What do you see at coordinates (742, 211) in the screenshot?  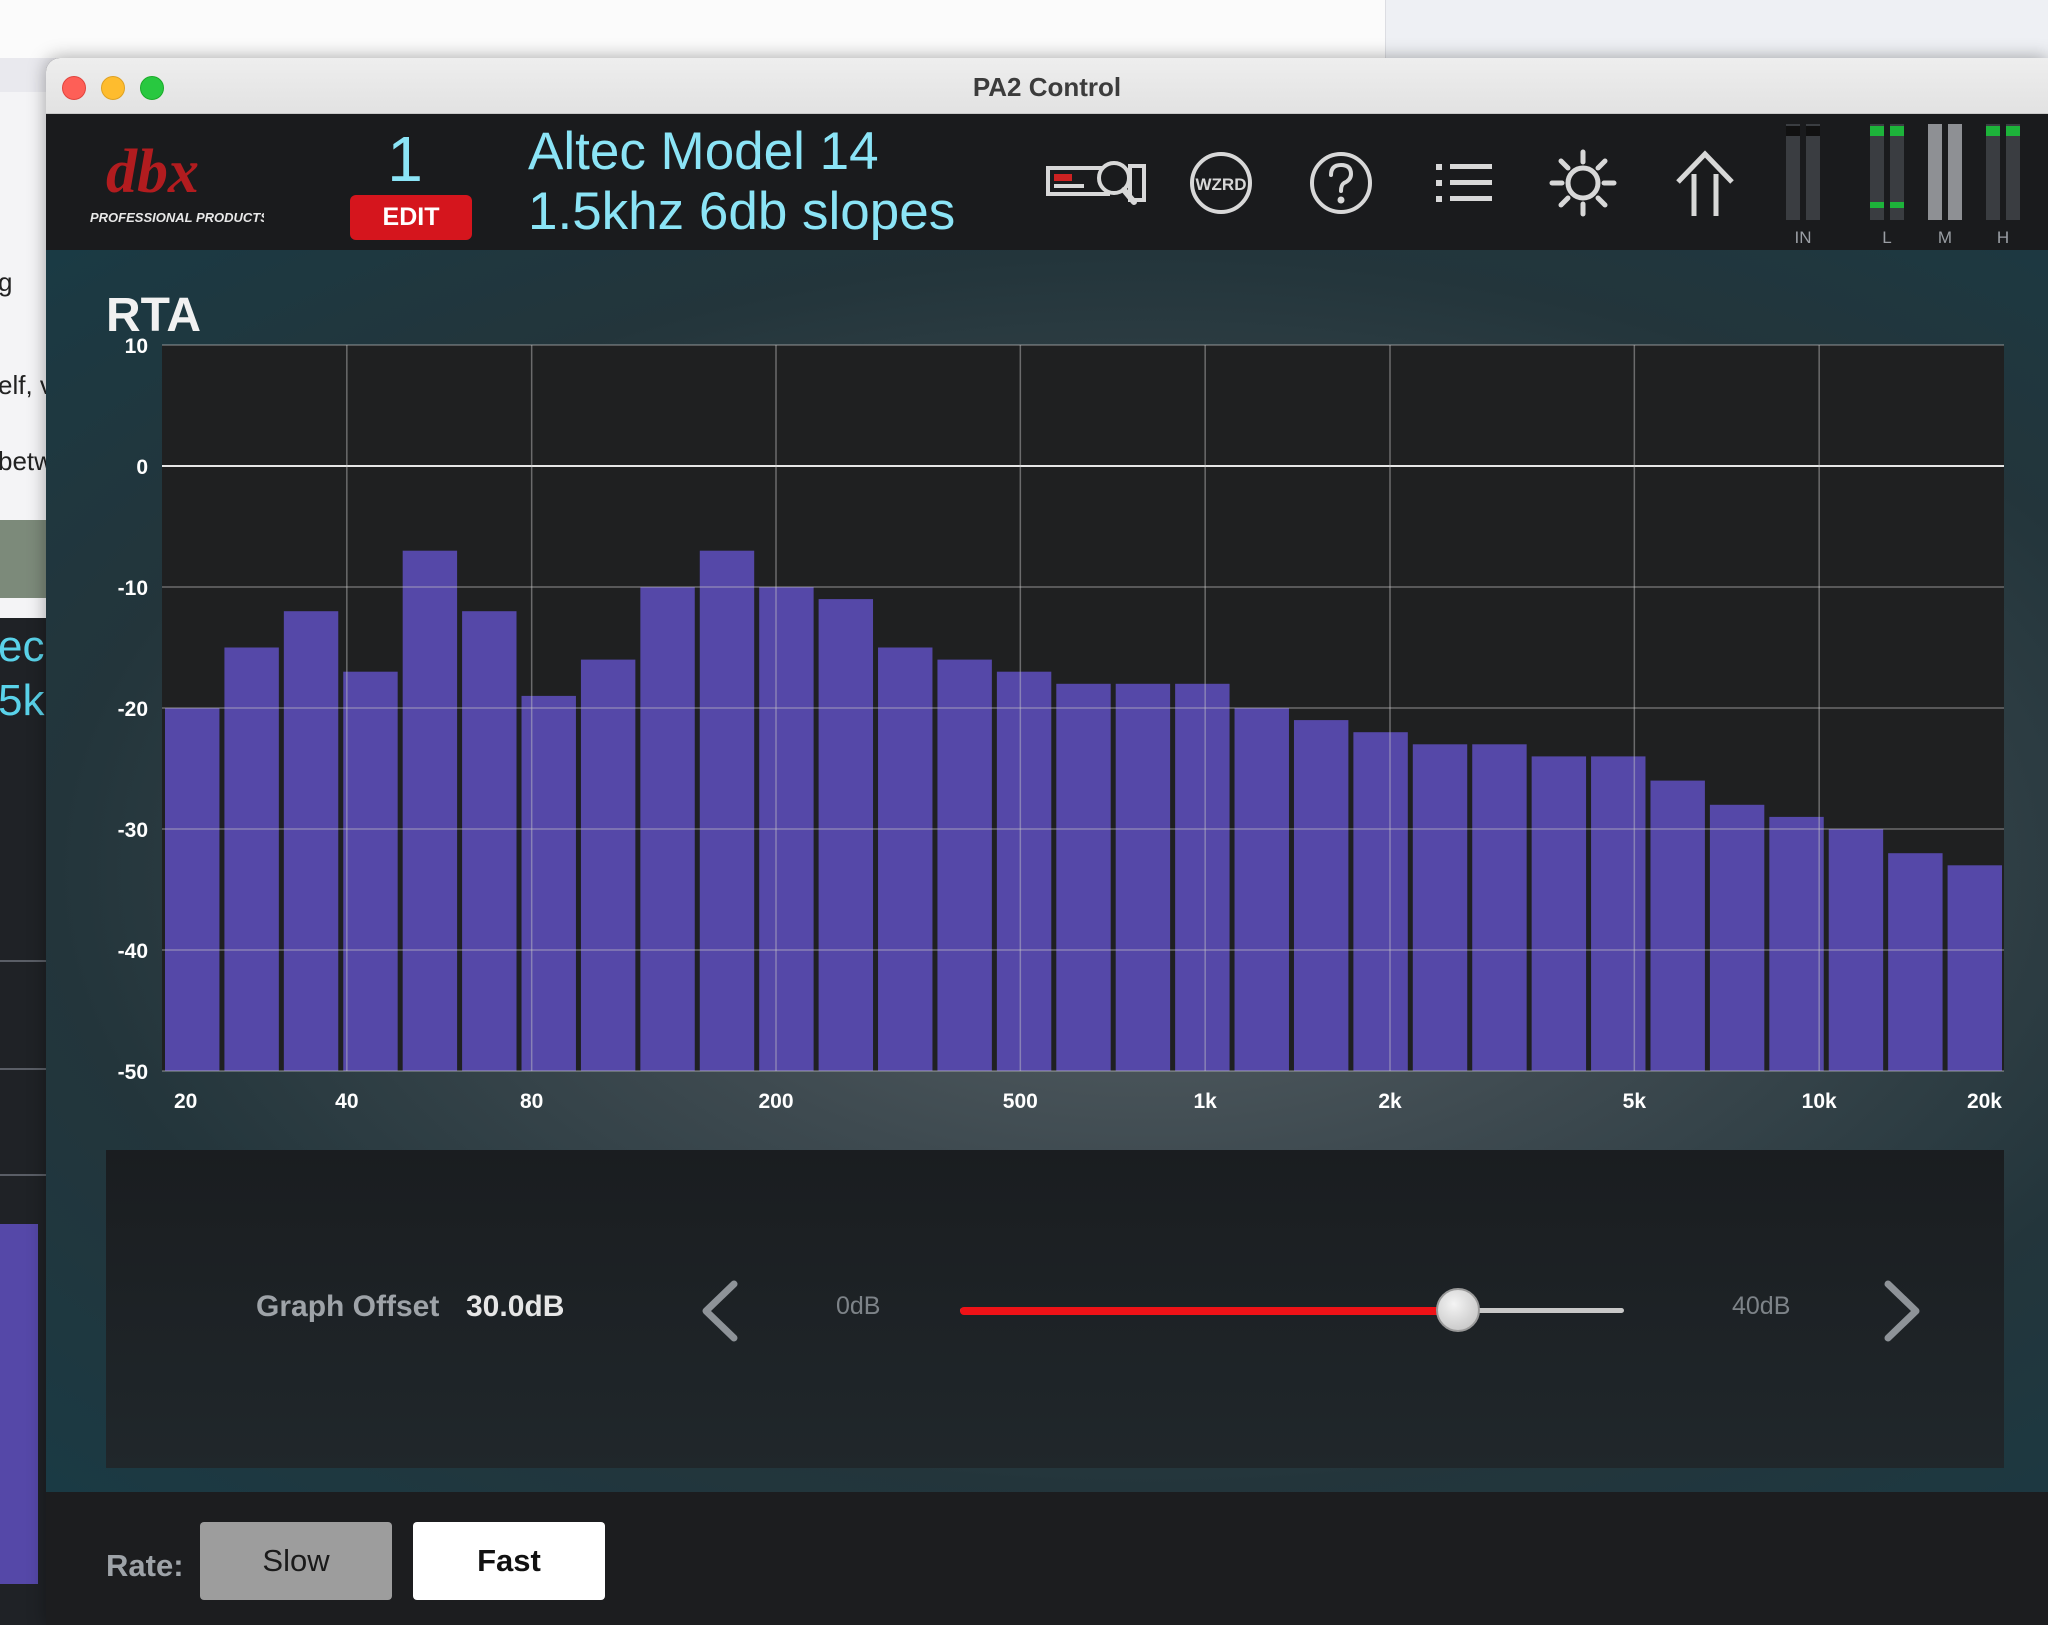 I see `preset-name-line2: 1.5khz 6db slopes` at bounding box center [742, 211].